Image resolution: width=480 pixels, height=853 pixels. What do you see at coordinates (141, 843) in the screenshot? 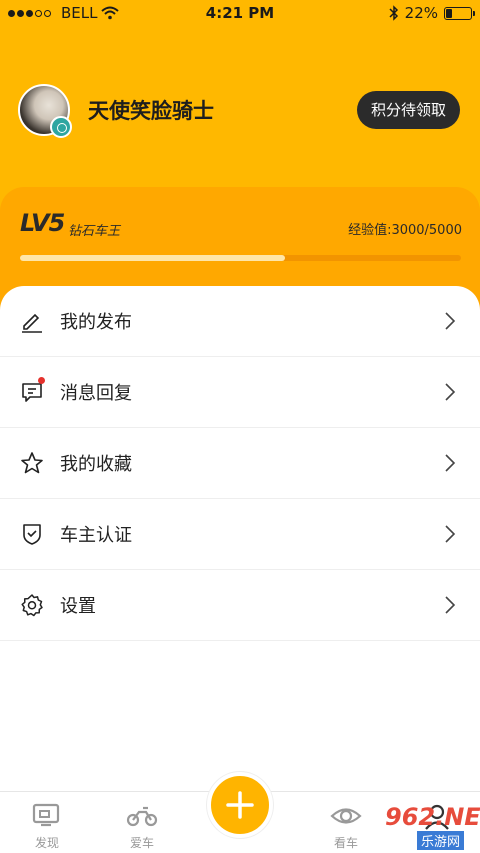
I see `tab-label: 爱车` at bounding box center [141, 843].